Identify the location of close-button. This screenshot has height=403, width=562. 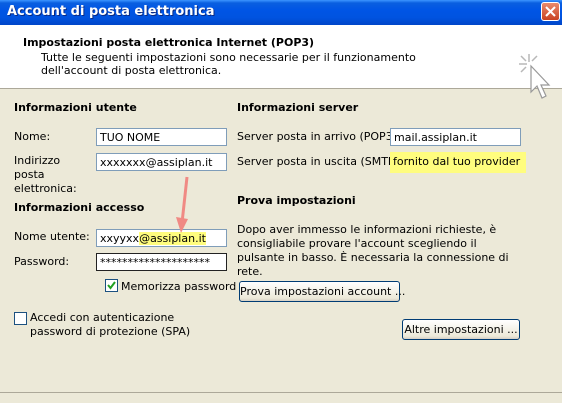
(550, 11).